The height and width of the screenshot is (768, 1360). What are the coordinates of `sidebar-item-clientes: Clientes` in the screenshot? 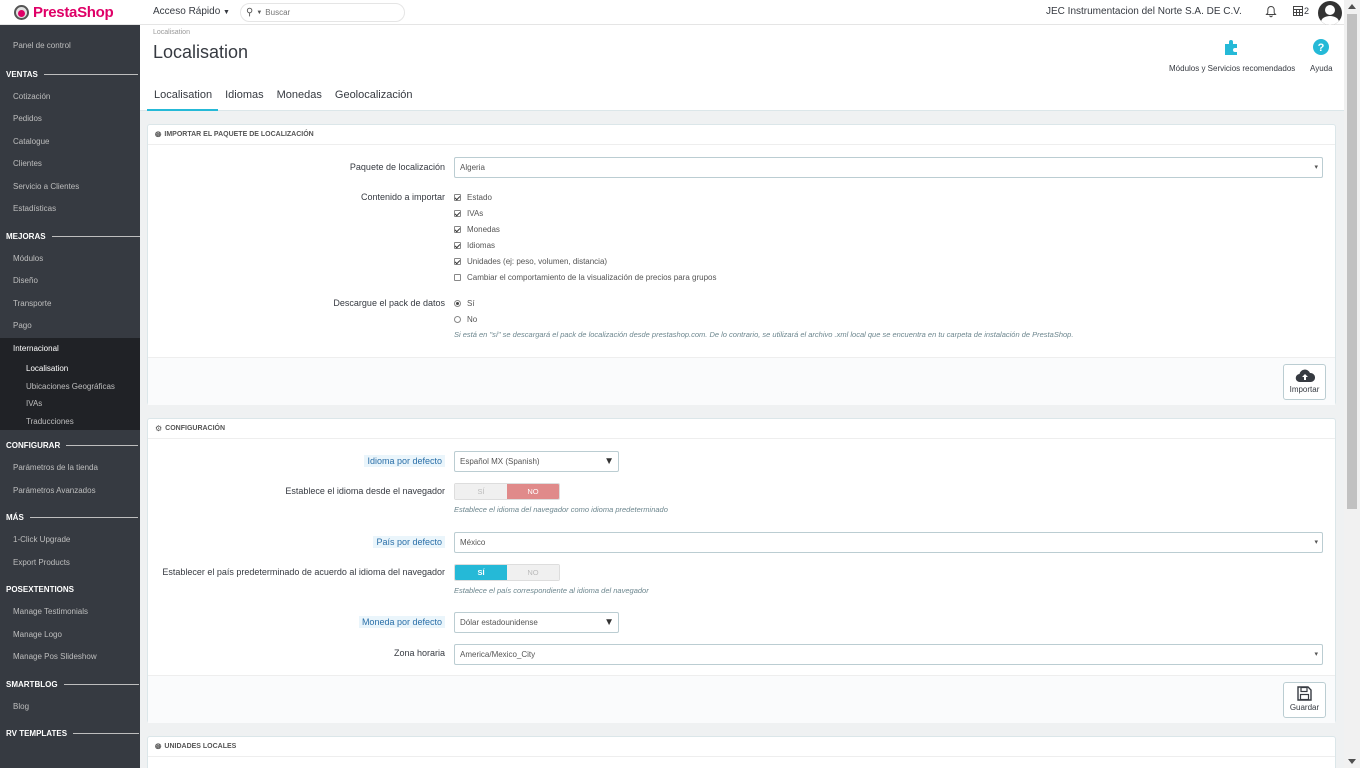 It's located at (70, 164).